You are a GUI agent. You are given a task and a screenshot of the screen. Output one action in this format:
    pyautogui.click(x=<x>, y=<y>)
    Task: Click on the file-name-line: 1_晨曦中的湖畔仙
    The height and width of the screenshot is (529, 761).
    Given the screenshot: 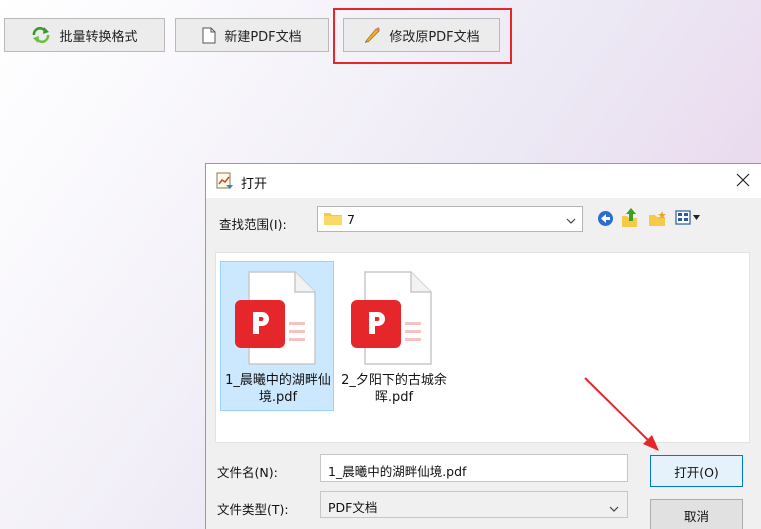 What is the action you would take?
    pyautogui.click(x=278, y=380)
    